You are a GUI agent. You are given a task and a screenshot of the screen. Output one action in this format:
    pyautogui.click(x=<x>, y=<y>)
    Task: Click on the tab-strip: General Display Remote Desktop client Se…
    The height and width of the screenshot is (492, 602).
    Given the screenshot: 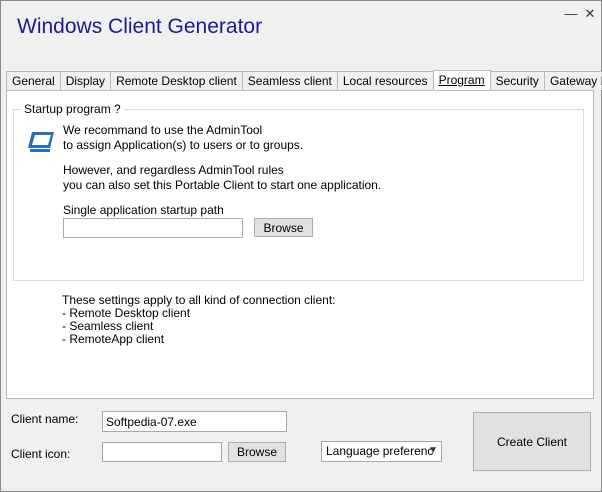 What is the action you would take?
    pyautogui.click(x=304, y=80)
    